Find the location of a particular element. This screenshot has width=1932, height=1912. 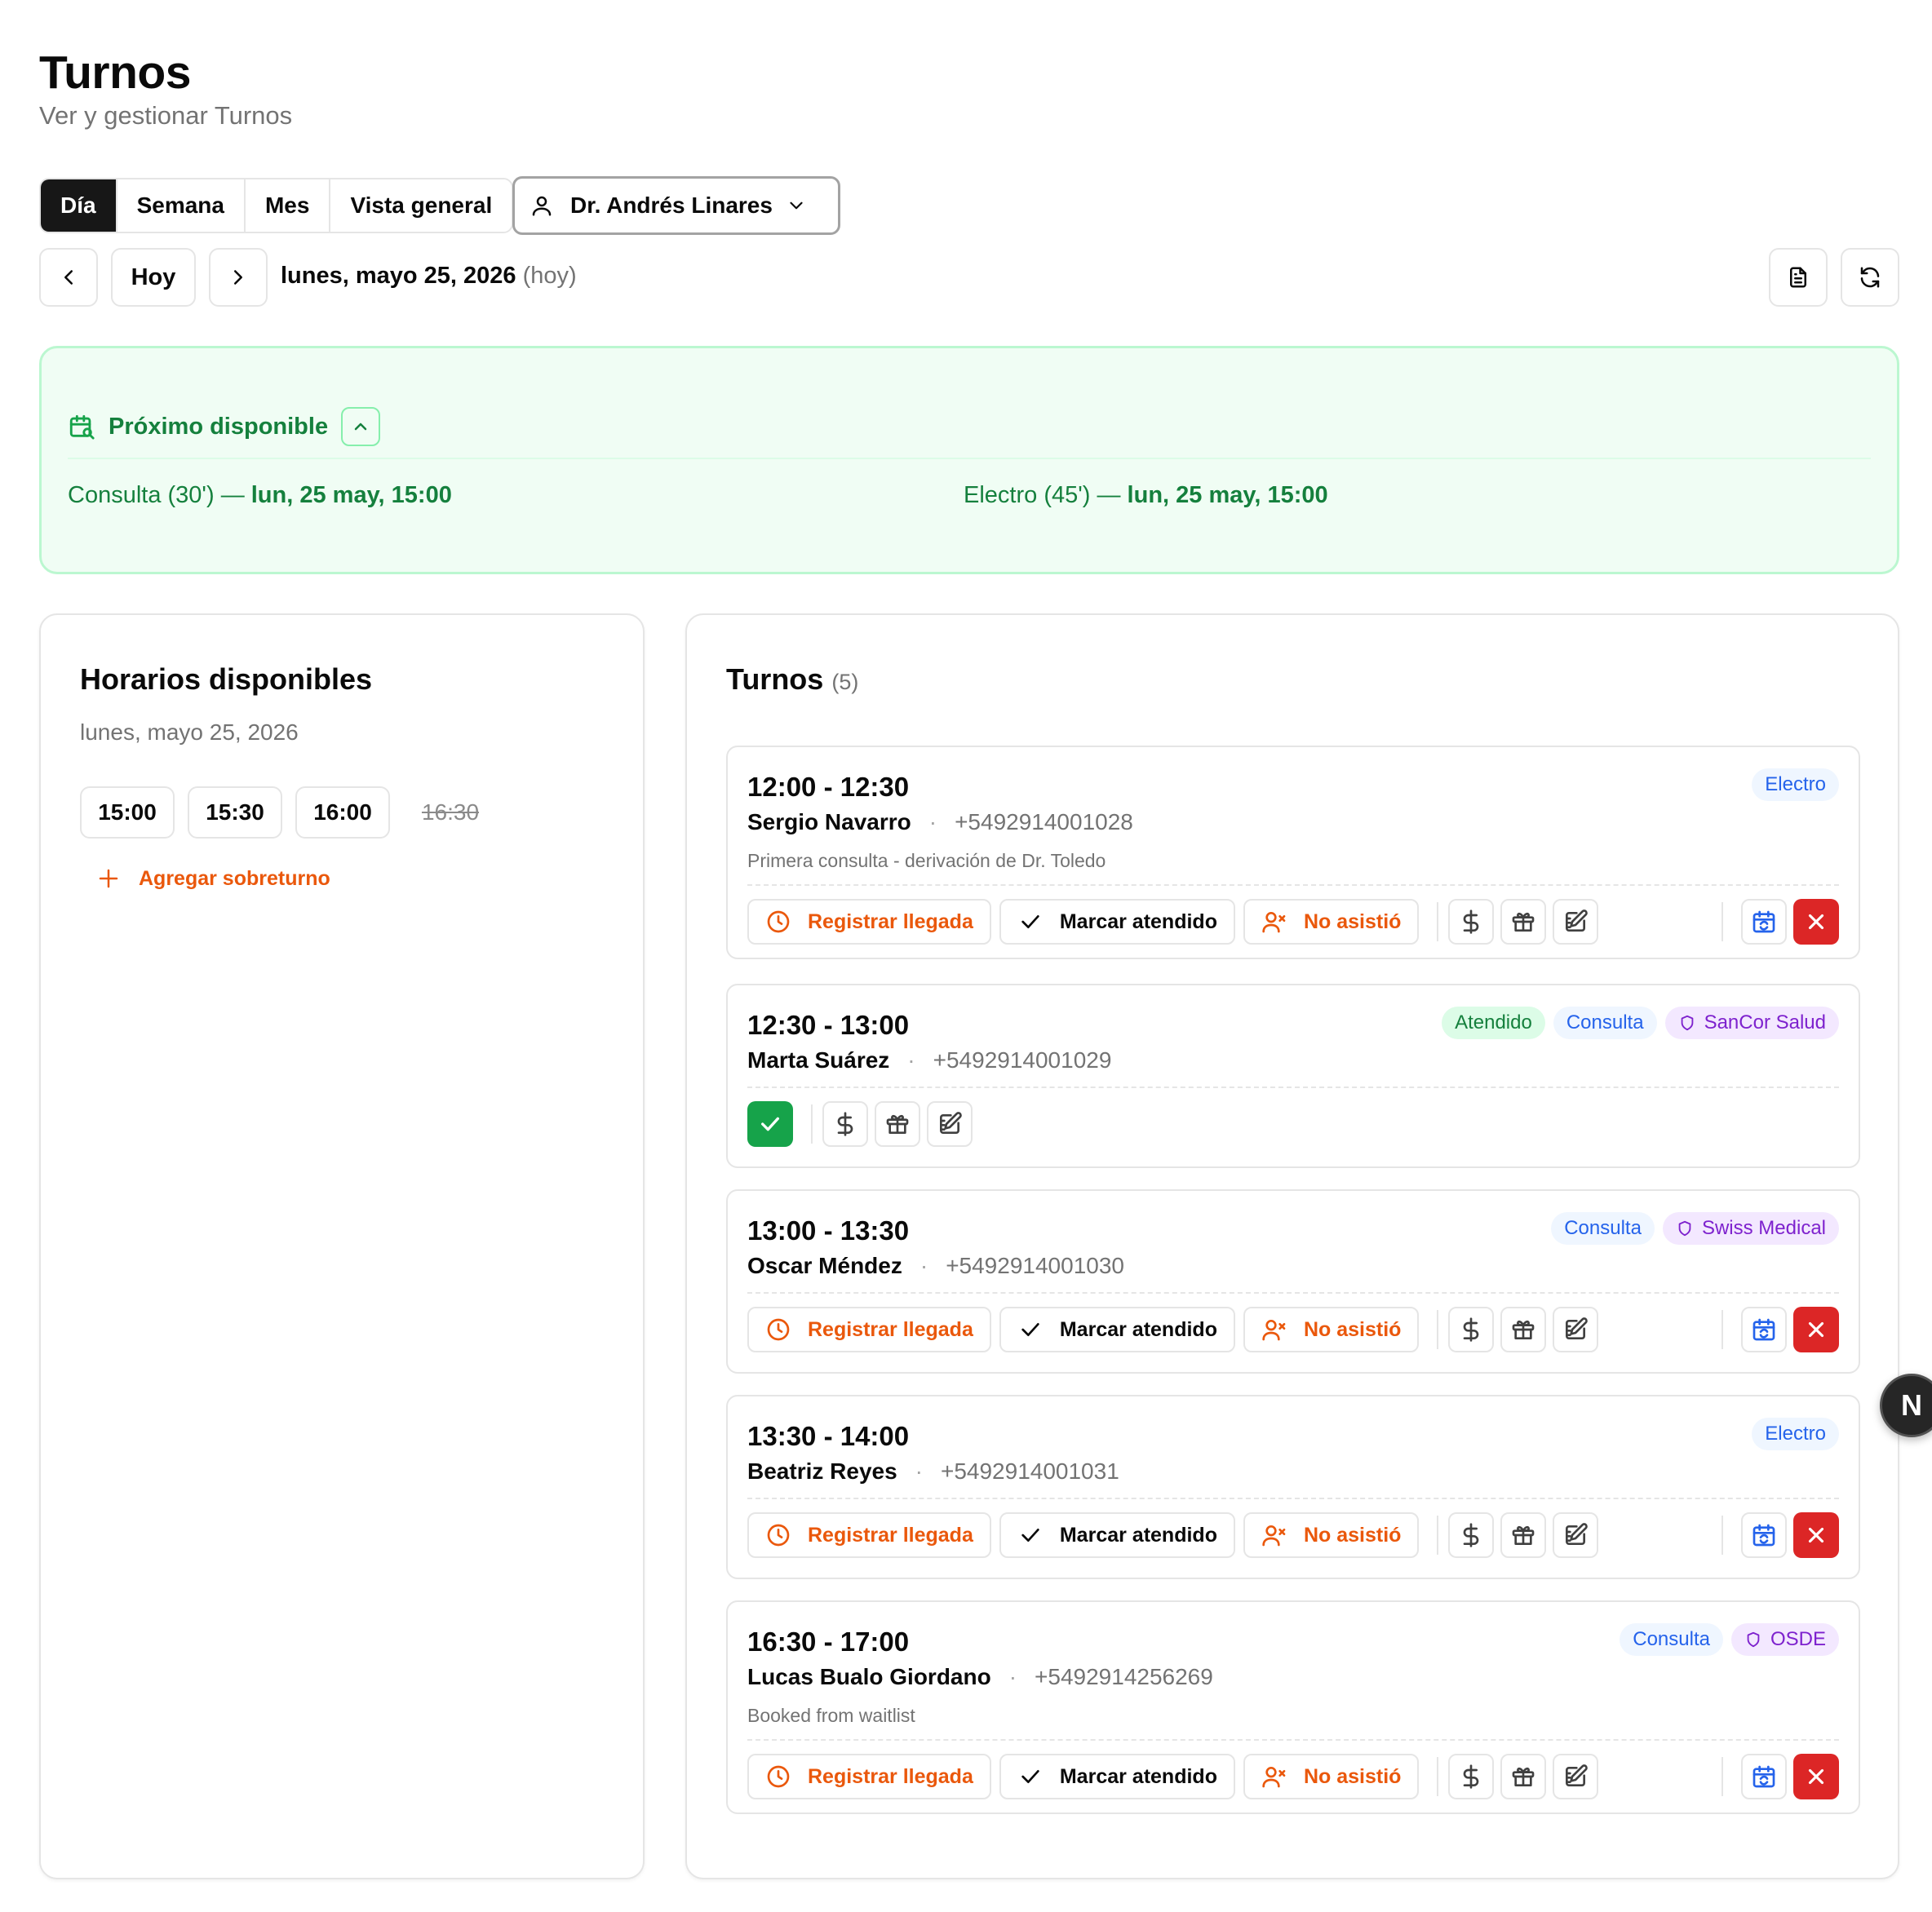

shield-icon is located at coordinates (1753, 1640).